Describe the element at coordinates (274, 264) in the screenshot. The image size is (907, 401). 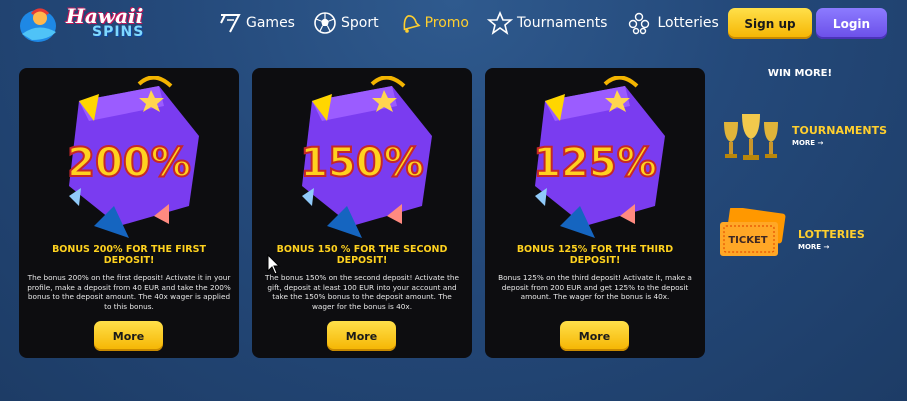
I see `mouse-cursor-icon` at that location.